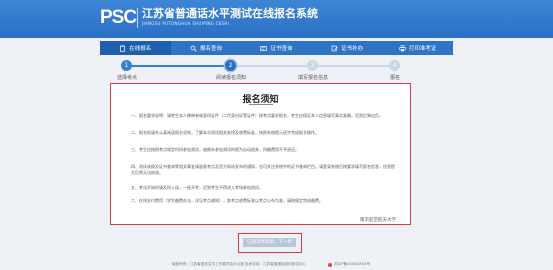  What do you see at coordinates (140, 49) in the screenshot?
I see `nav-label: 在线报名` at bounding box center [140, 49].